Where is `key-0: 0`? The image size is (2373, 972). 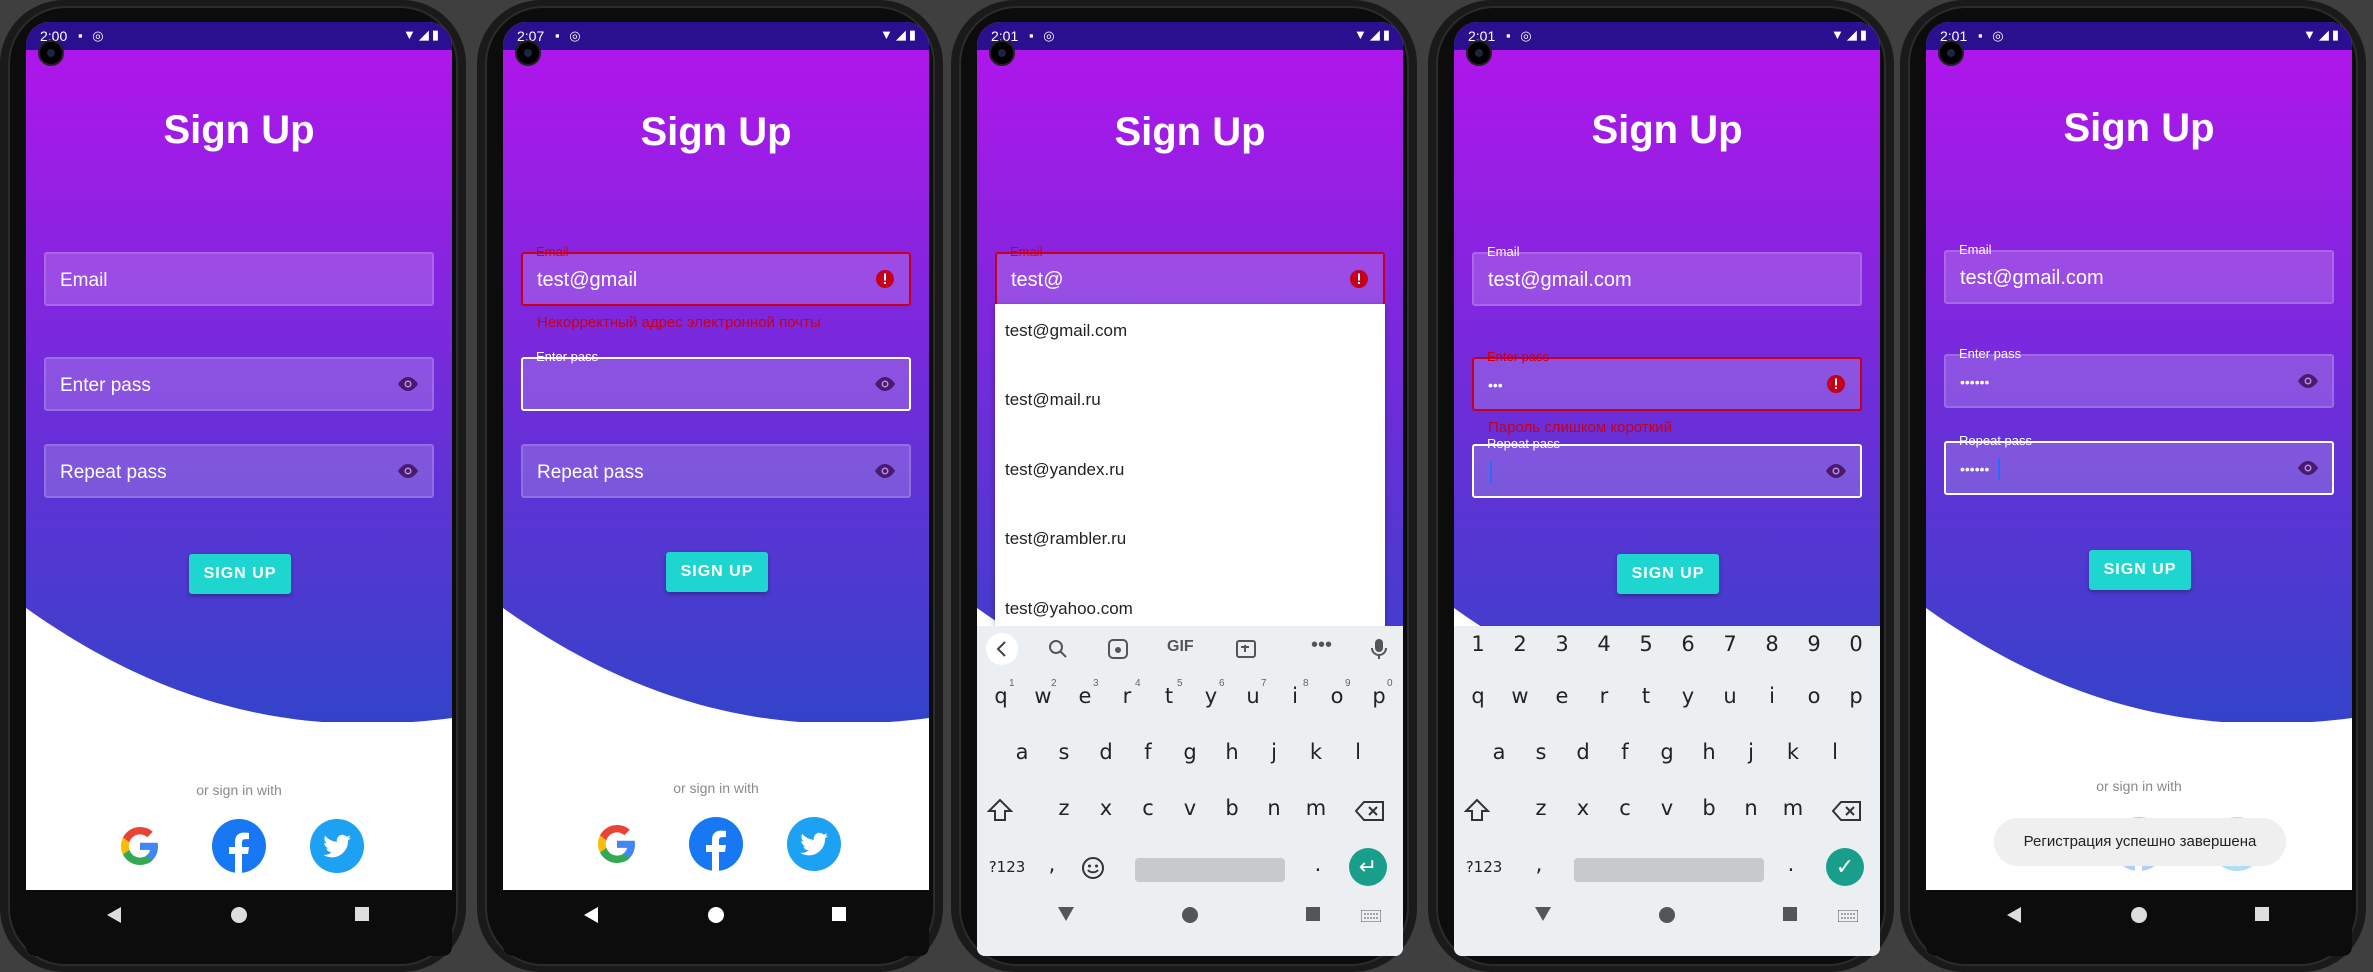
key-0: 0 is located at coordinates (1856, 644).